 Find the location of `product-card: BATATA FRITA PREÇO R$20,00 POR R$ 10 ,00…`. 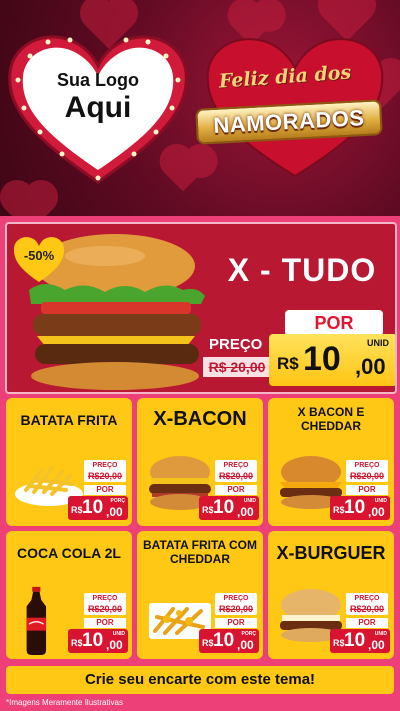

product-card: BATATA FRITA PREÇO R$20,00 POR R$ 10 ,00… is located at coordinates (69, 462).